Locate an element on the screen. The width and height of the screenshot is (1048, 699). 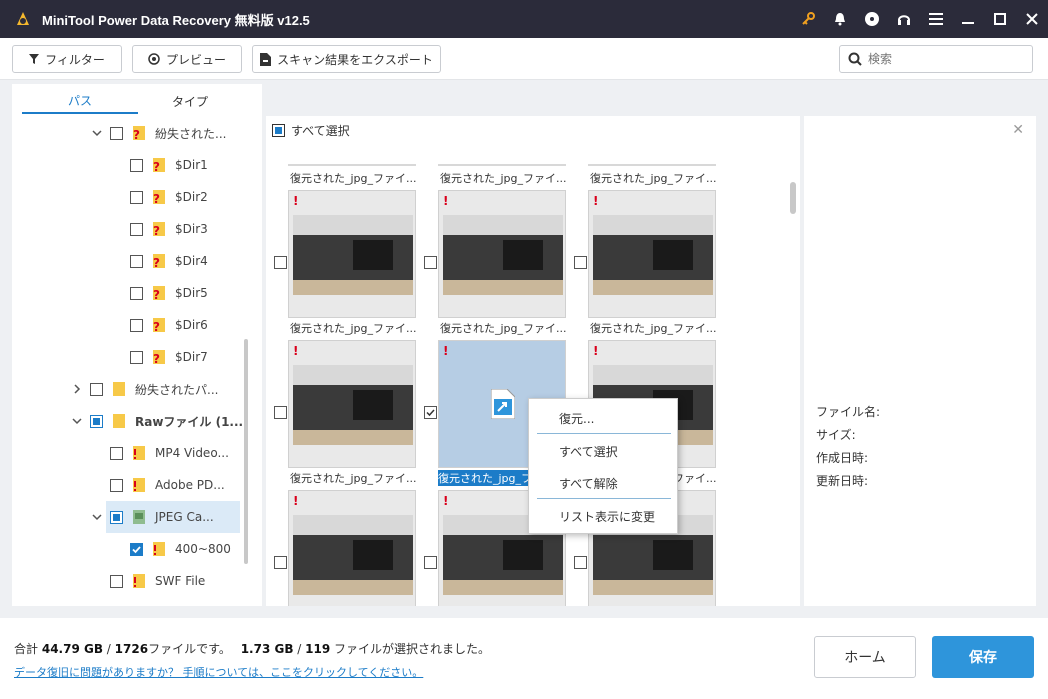
export-button: スキャン結果をエクスポート is located at coordinates (346, 59).